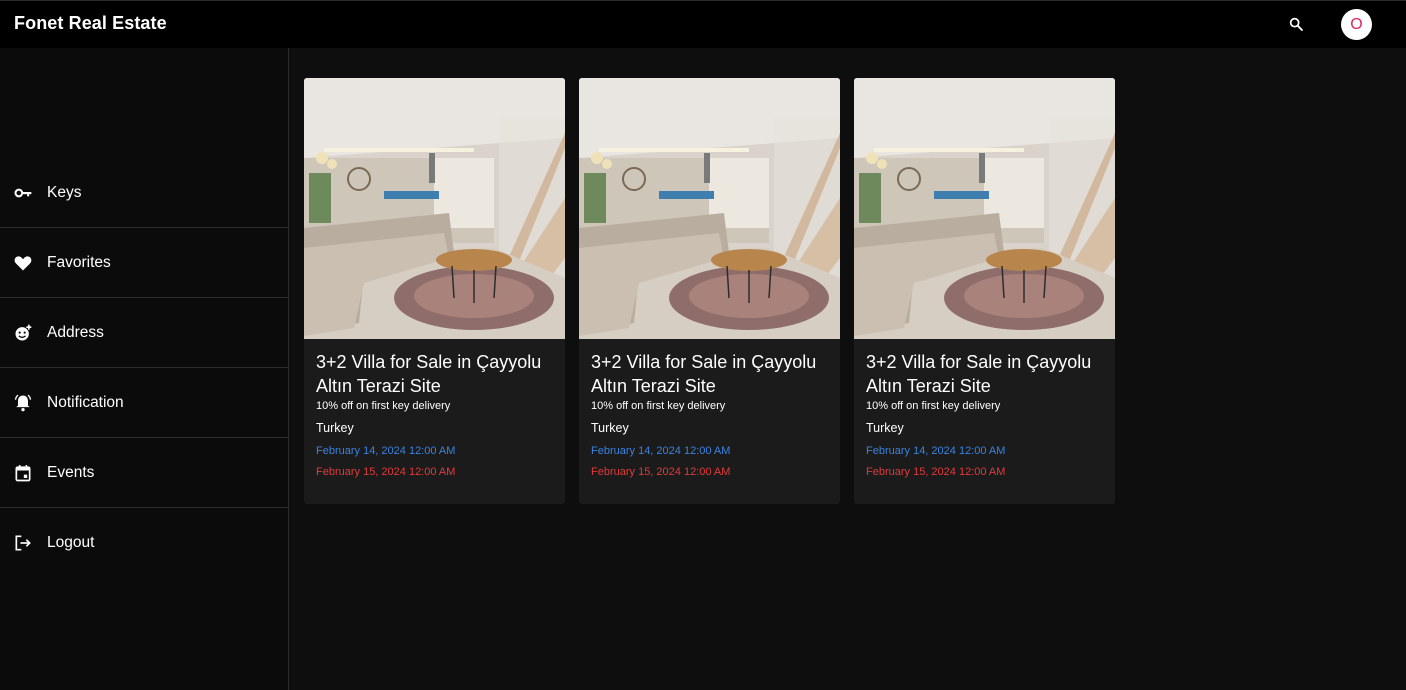 Image resolution: width=1406 pixels, height=690 pixels. I want to click on search-button, so click(1296, 24).